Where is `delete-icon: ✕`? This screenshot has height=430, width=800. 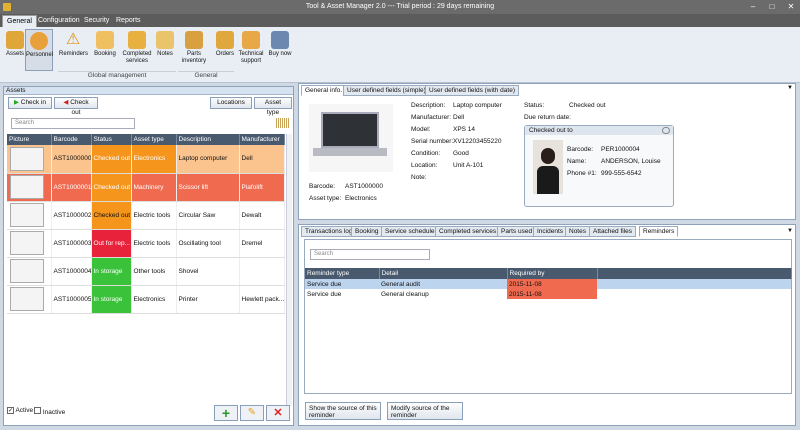
delete-icon: ✕ is located at coordinates (278, 413).